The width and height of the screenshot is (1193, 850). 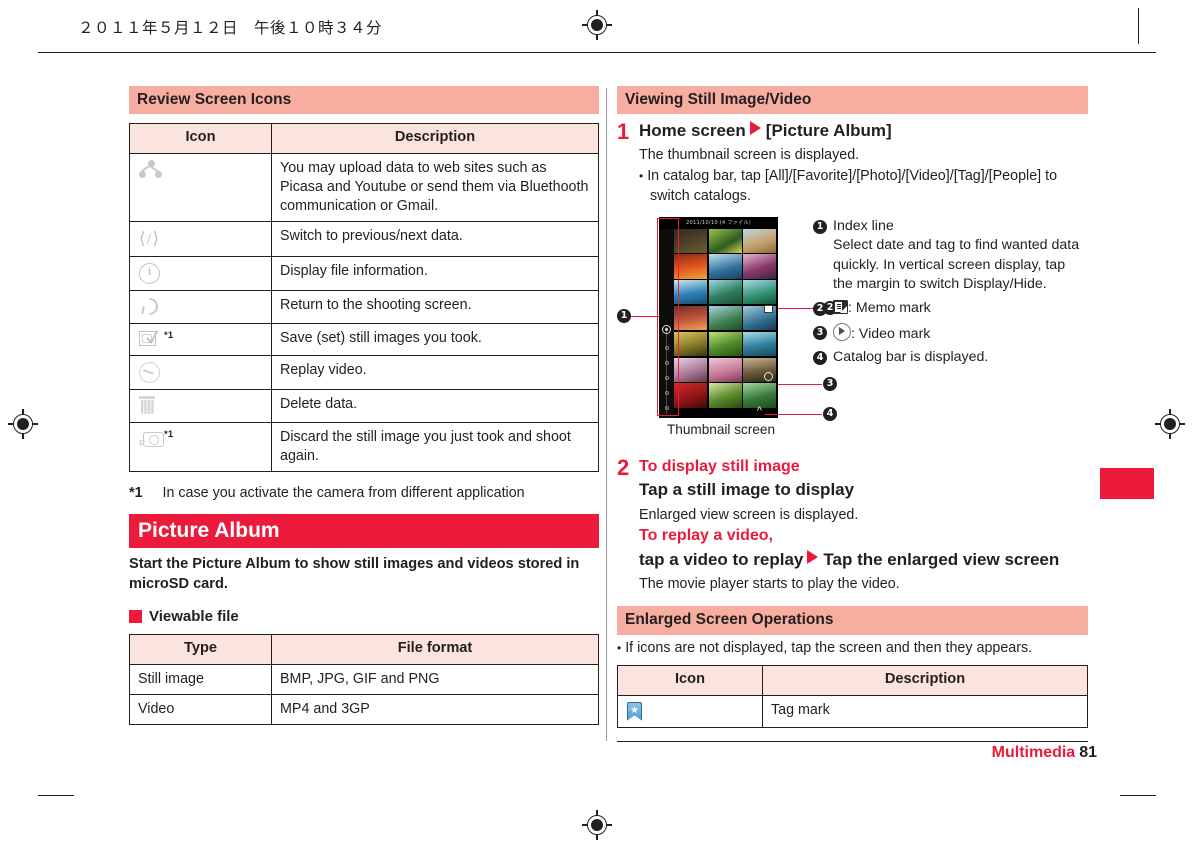 What do you see at coordinates (135, 617) in the screenshot?
I see `red-square-bullet-icon` at bounding box center [135, 617].